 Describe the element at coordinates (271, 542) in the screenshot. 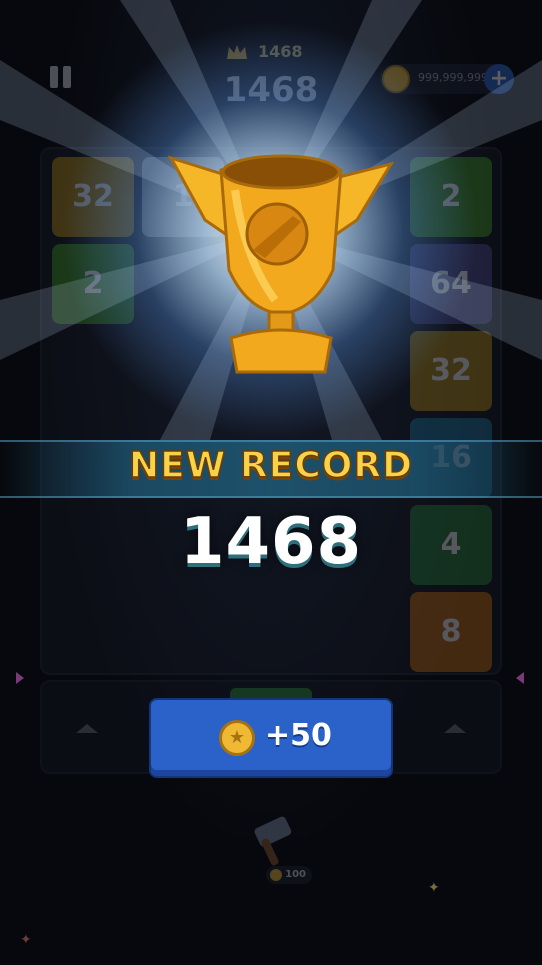

I see `record-score: 1468` at that location.